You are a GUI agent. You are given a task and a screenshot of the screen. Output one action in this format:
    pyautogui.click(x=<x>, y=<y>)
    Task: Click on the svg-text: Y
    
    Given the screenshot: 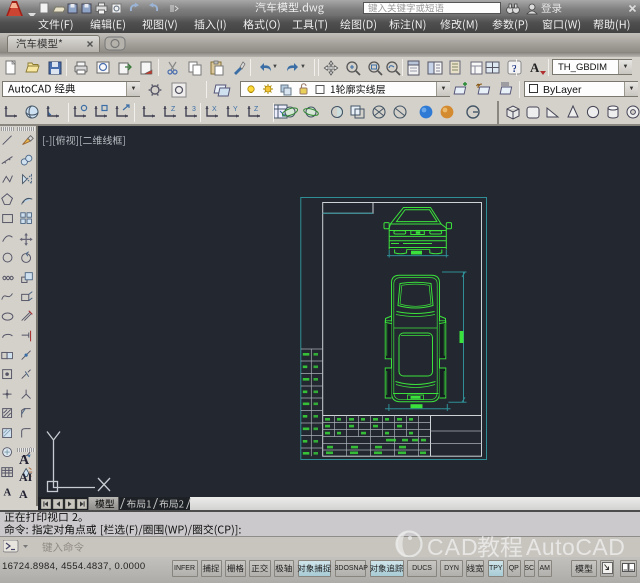 What is the action you would take?
    pyautogui.click(x=235, y=109)
    